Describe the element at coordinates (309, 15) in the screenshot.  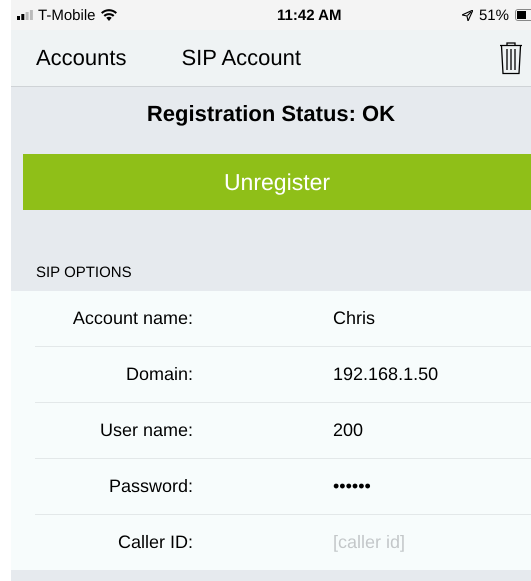
I see `clock-time: 11:42 AM` at that location.